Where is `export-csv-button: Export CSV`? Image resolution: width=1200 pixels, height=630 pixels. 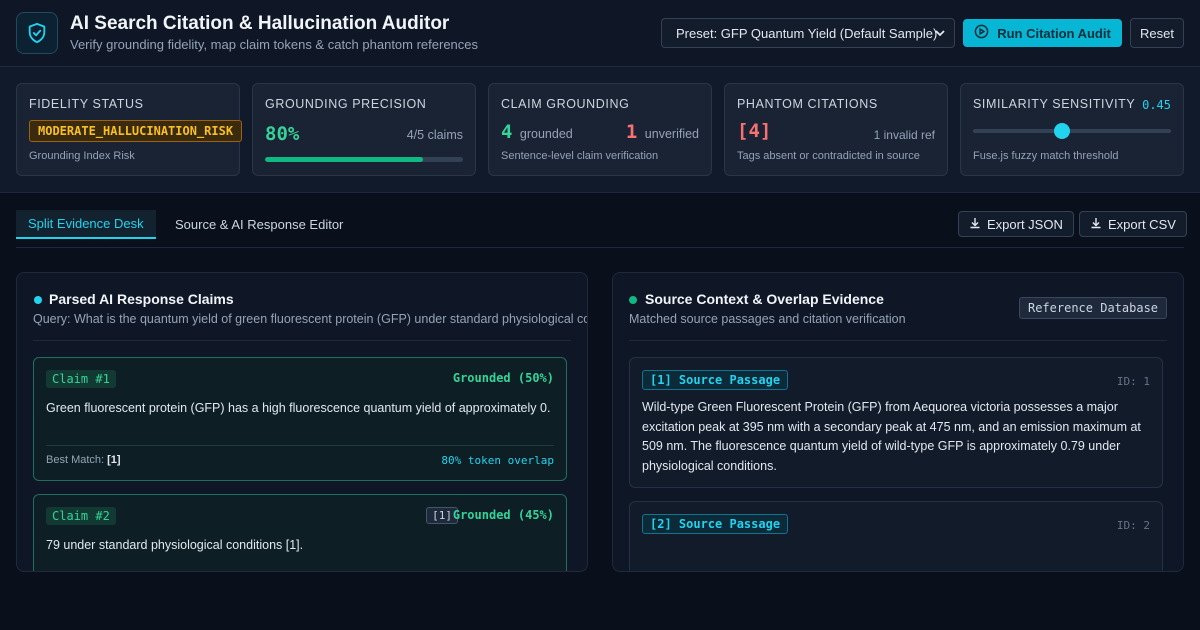 export-csv-button: Export CSV is located at coordinates (1133, 224).